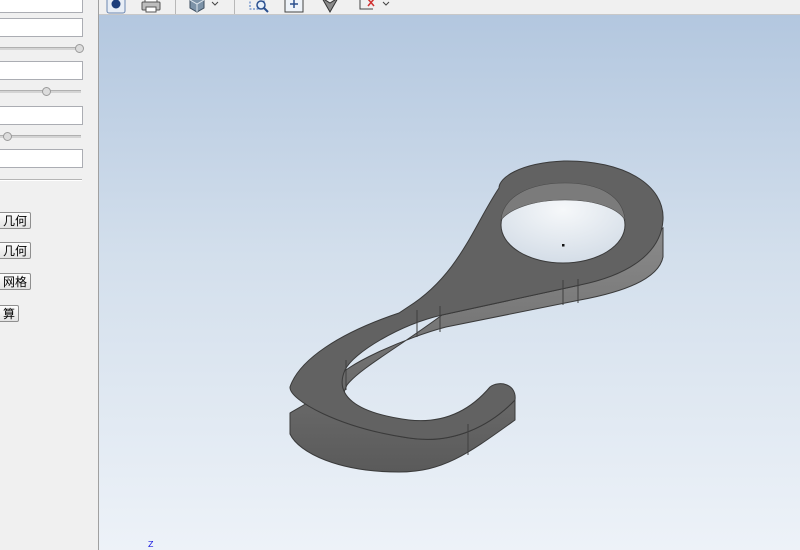 This screenshot has height=550, width=800. What do you see at coordinates (449, 7) in the screenshot?
I see `toolbar` at bounding box center [449, 7].